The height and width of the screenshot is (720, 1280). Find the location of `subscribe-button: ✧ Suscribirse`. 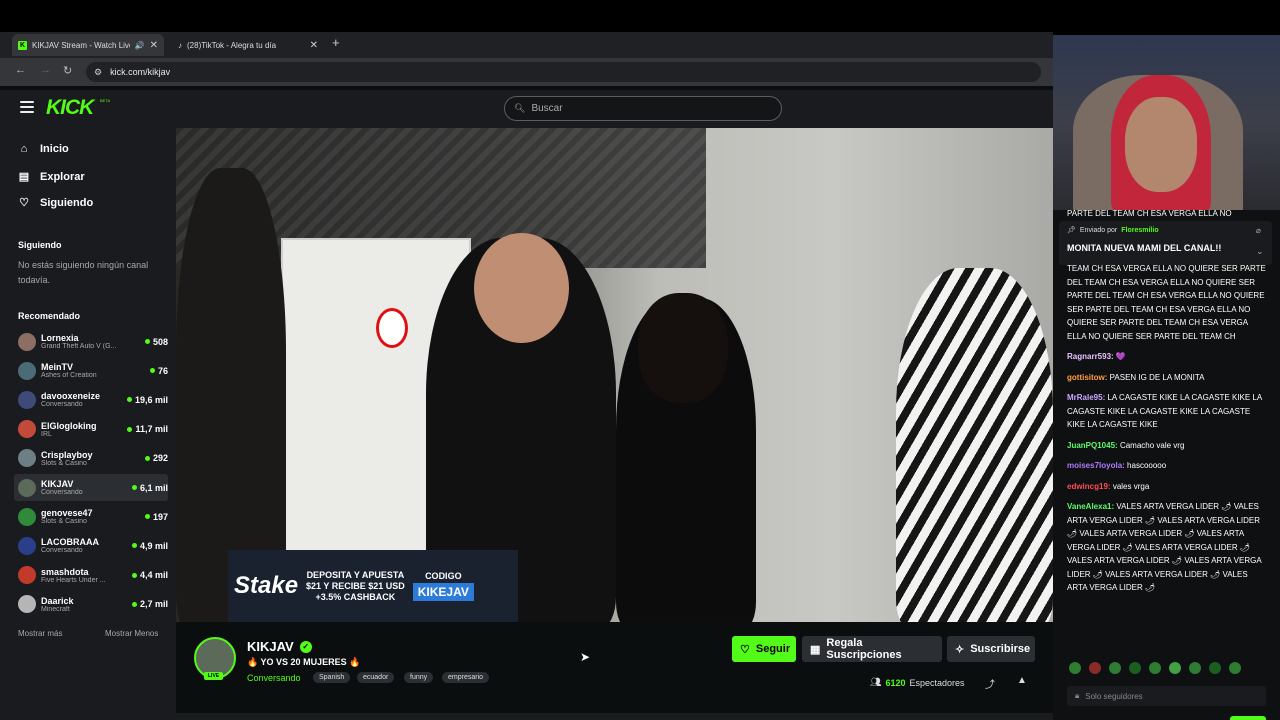

subscribe-button: ✧ Suscribirse is located at coordinates (991, 649).